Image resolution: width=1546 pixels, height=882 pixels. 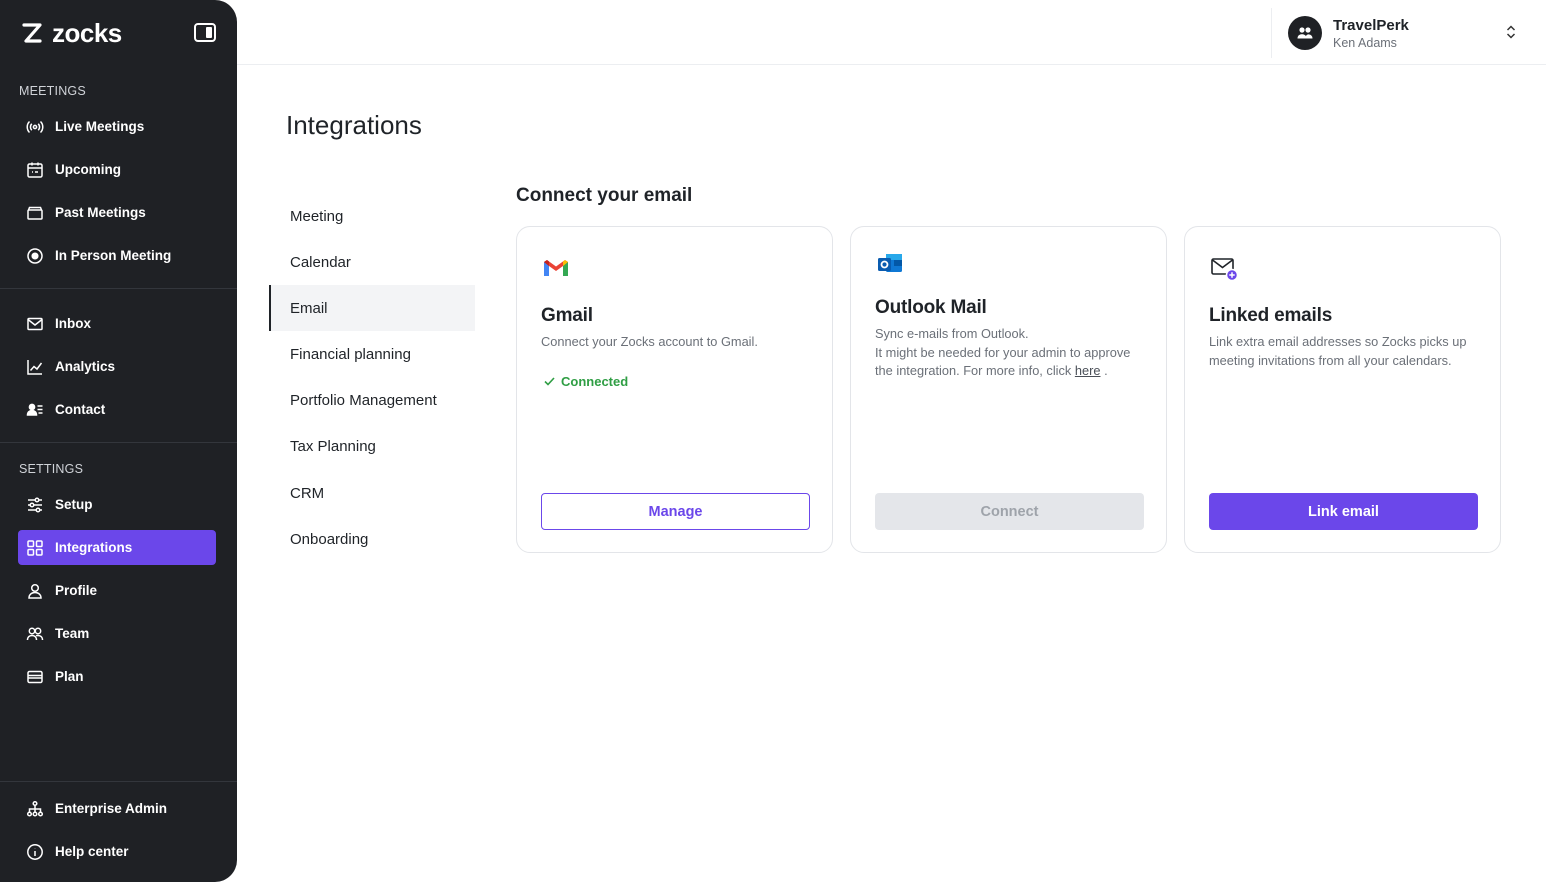 What do you see at coordinates (372, 216) in the screenshot?
I see `subnav-item-meeting: Meeting` at bounding box center [372, 216].